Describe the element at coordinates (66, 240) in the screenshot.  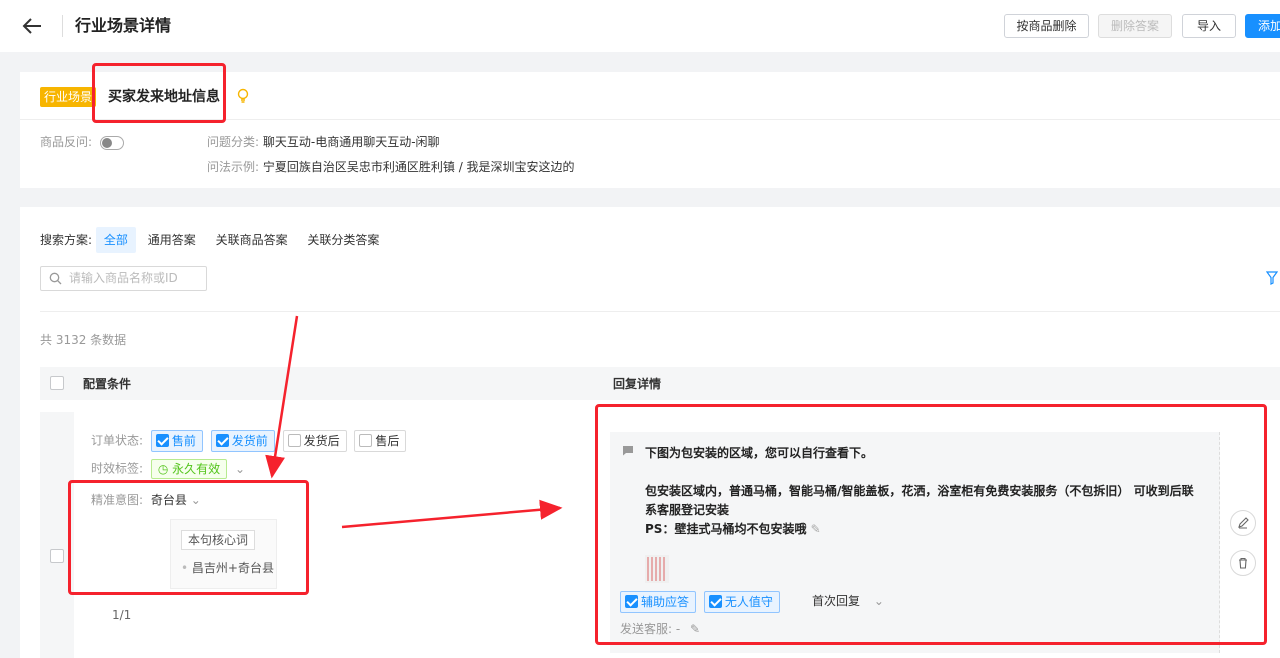
I see `search-plan-label: 搜索方案:` at that location.